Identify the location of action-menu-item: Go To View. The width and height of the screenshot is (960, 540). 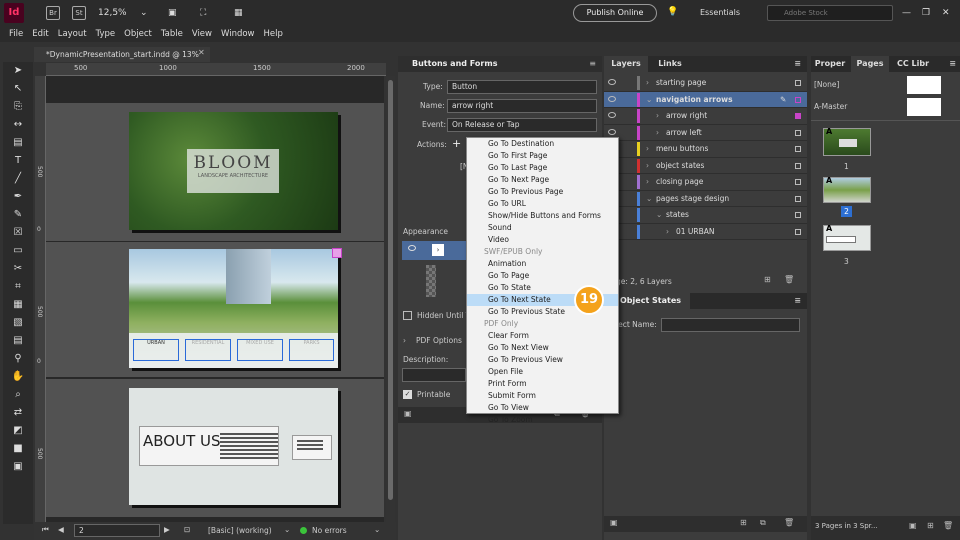
(542, 408).